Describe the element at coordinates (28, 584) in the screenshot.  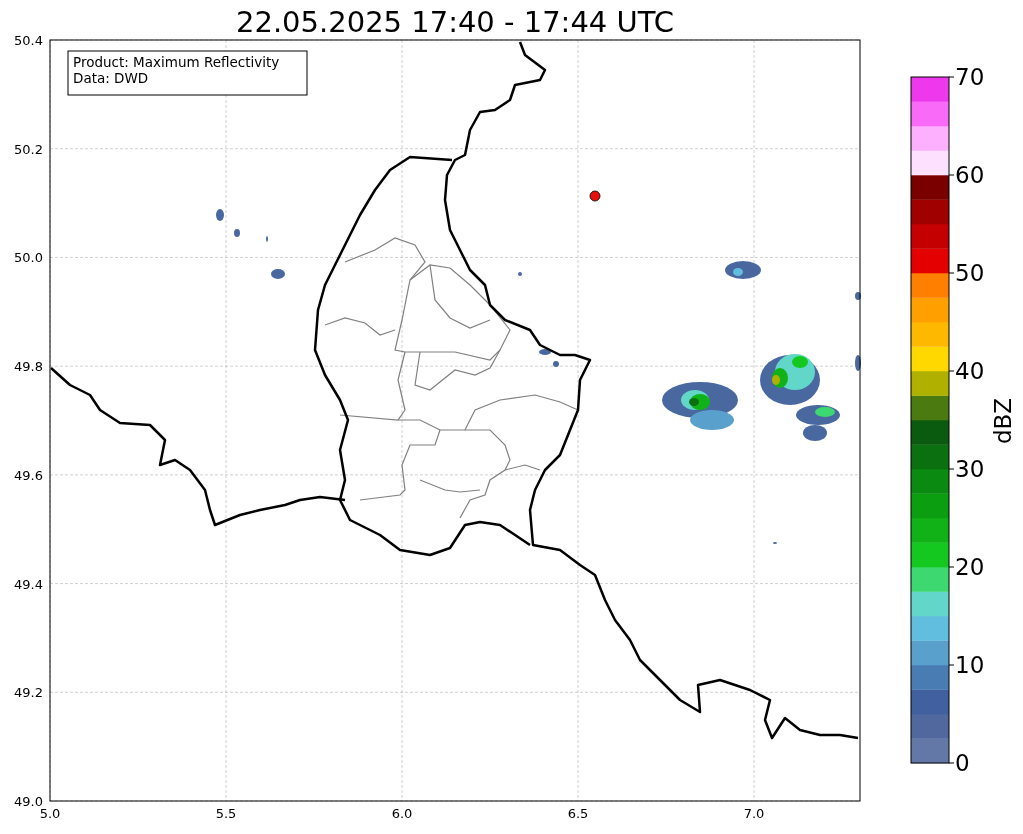
I see `axis-tick-label: 49.4` at that location.